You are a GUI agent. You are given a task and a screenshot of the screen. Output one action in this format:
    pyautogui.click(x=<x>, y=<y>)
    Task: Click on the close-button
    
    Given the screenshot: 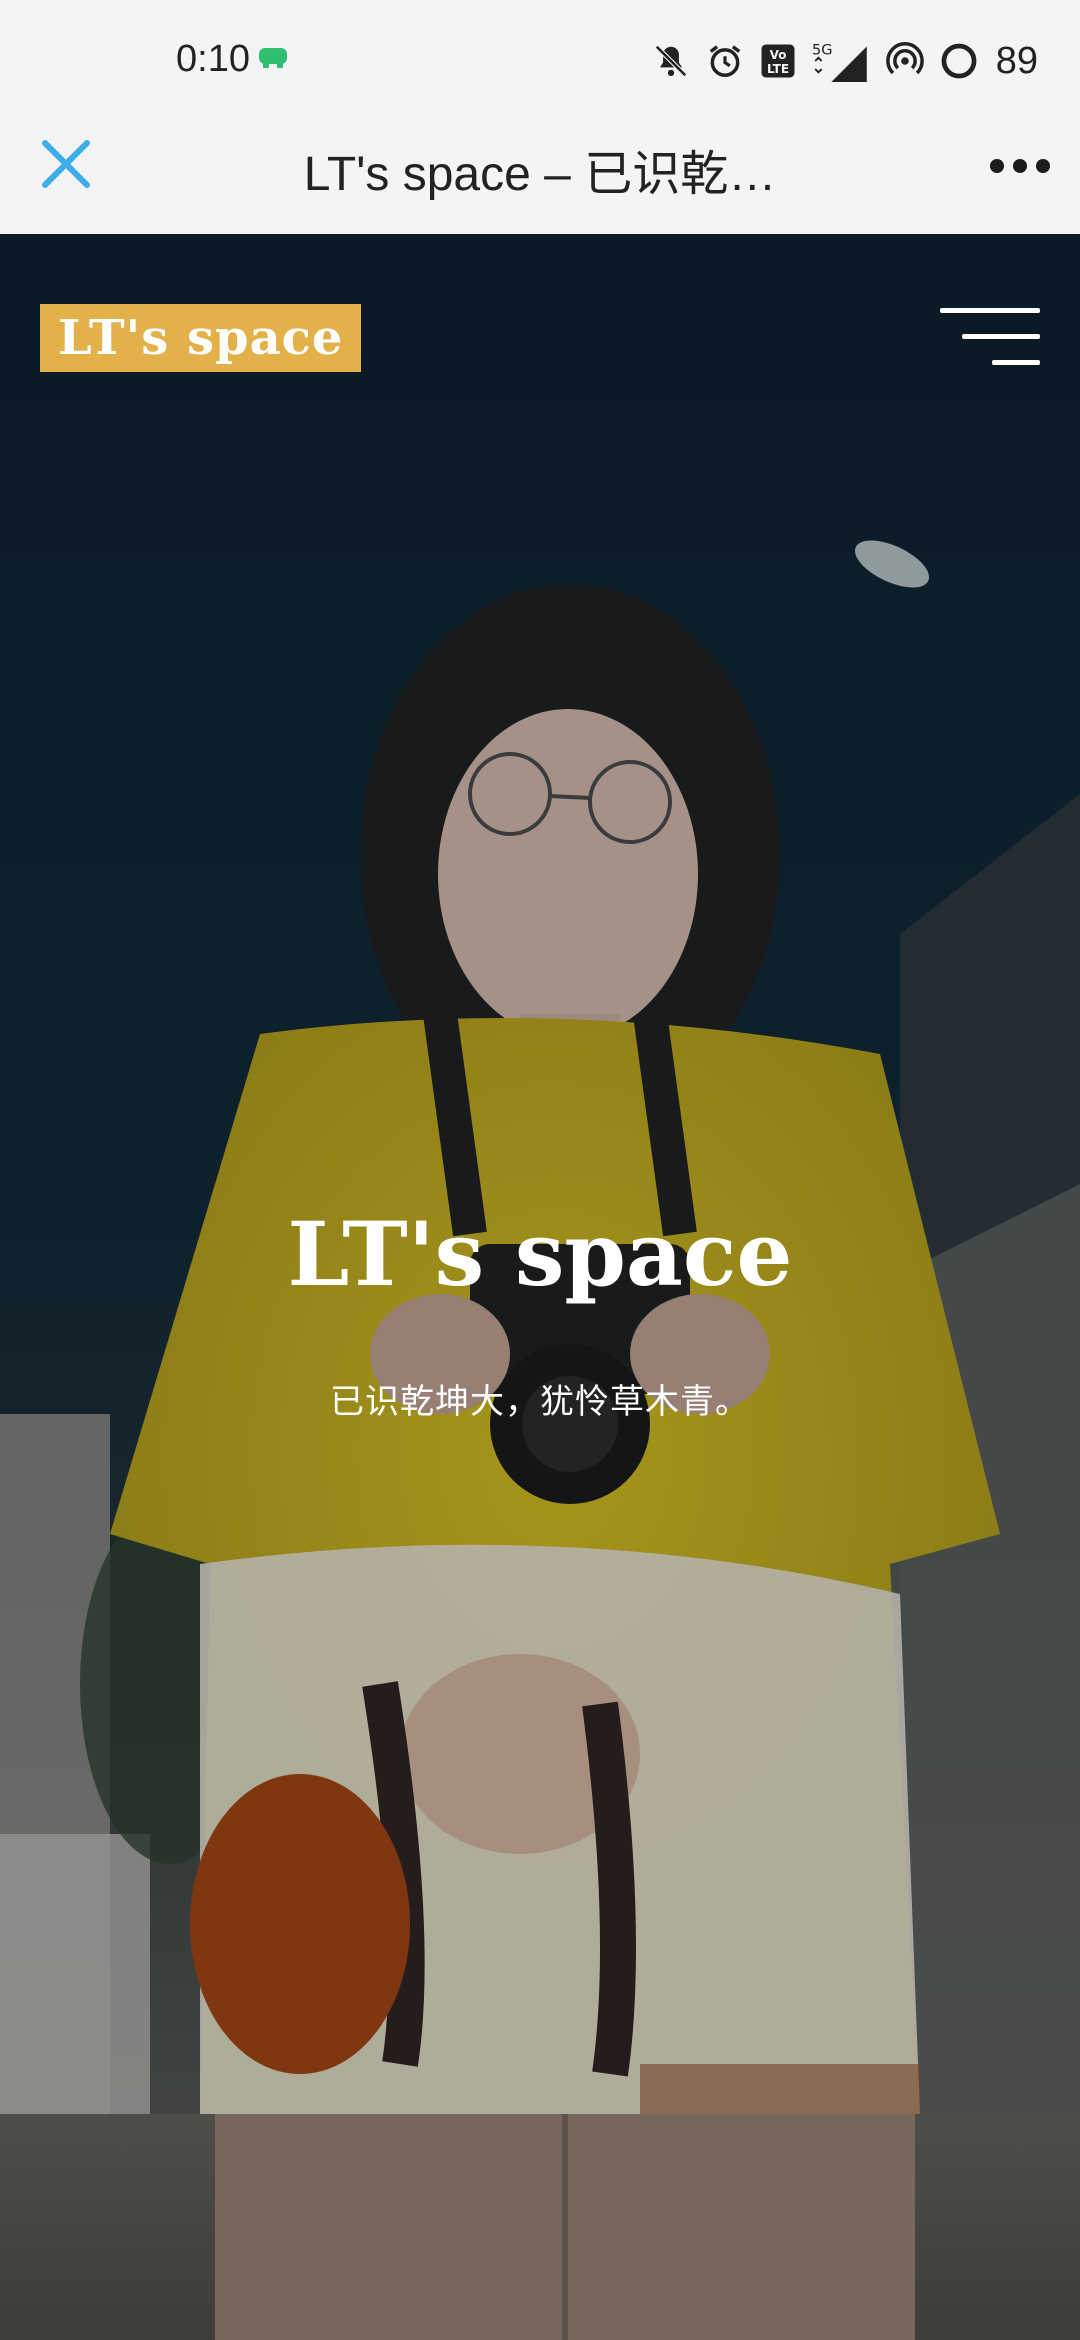 What is the action you would take?
    pyautogui.click(x=66, y=164)
    